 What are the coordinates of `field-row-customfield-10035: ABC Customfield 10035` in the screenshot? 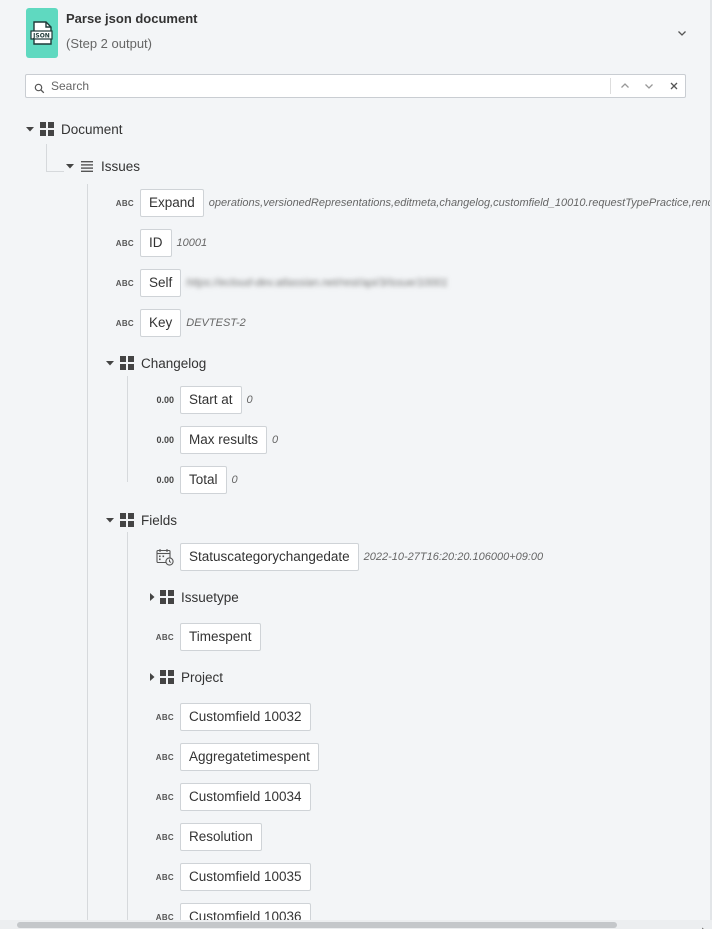 It's located at (231, 877).